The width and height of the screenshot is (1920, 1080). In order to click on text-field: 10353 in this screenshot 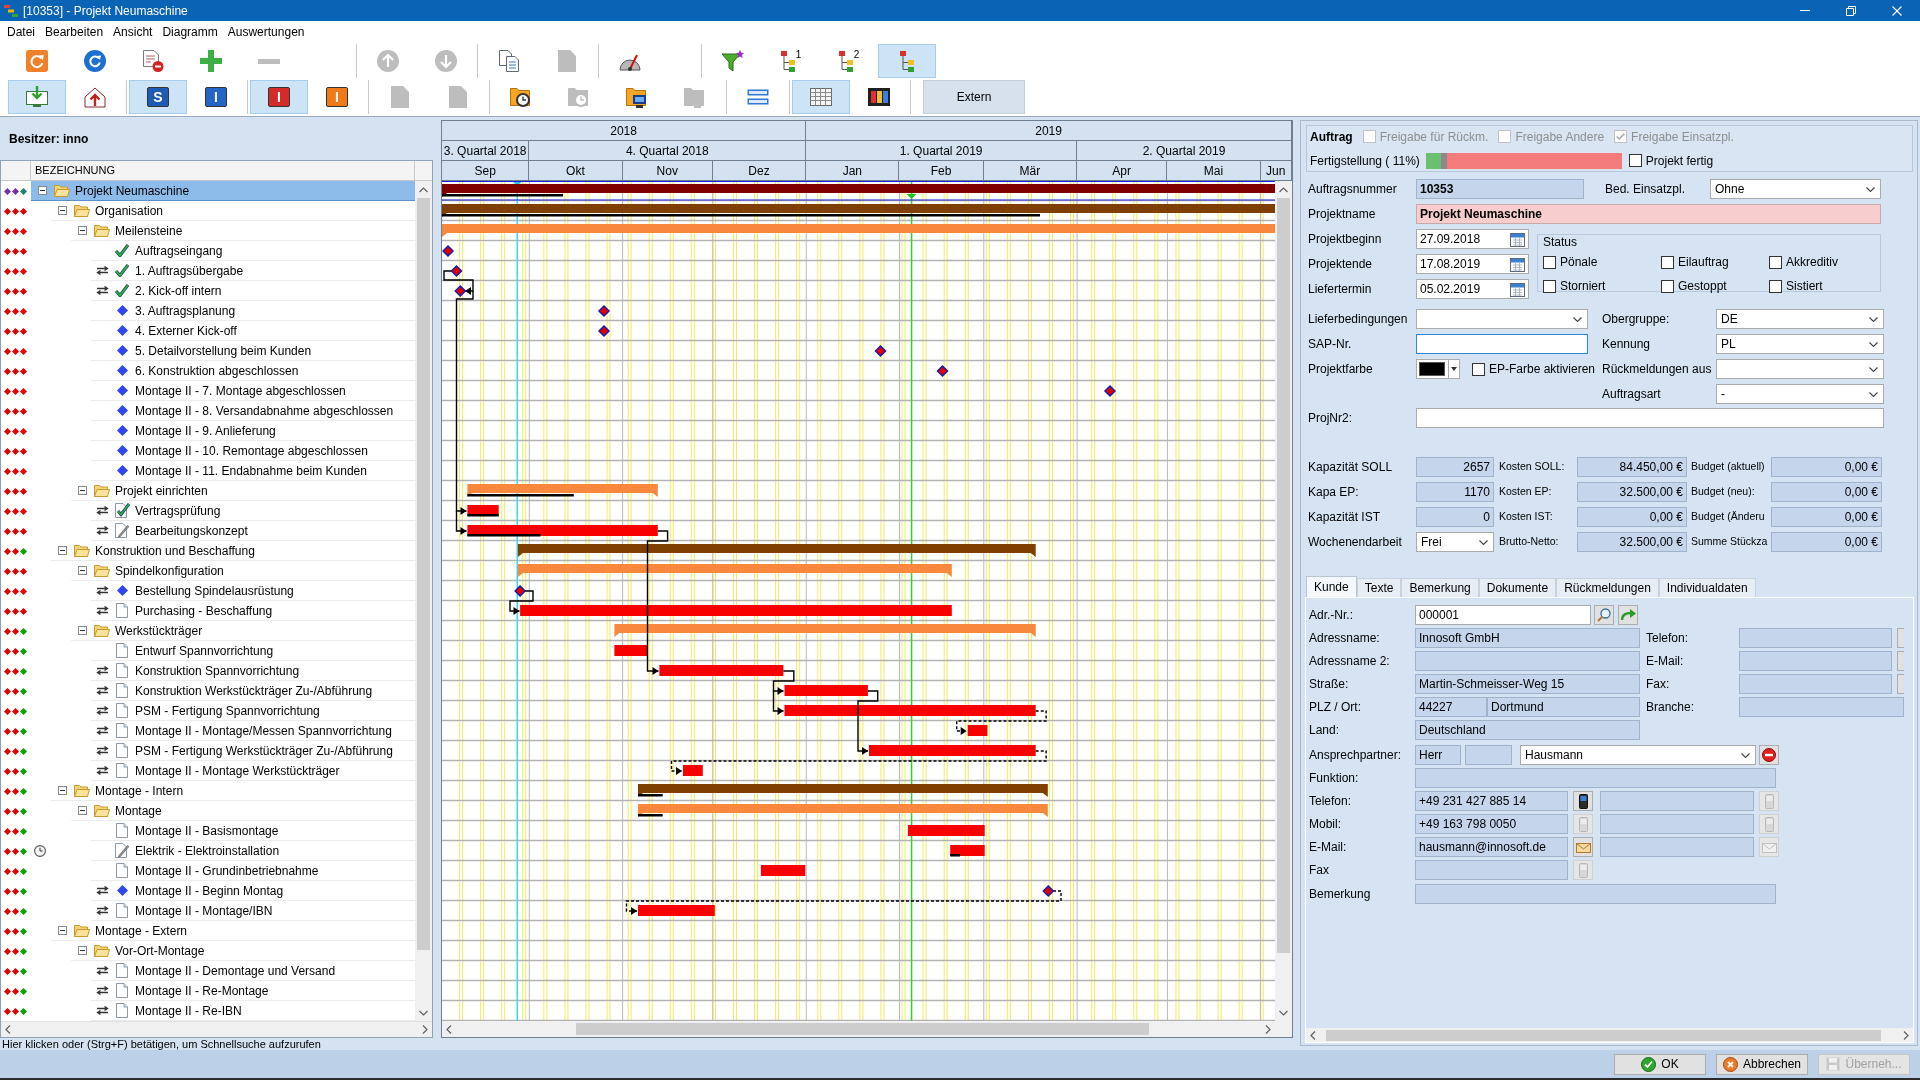, I will do `click(1500, 189)`.